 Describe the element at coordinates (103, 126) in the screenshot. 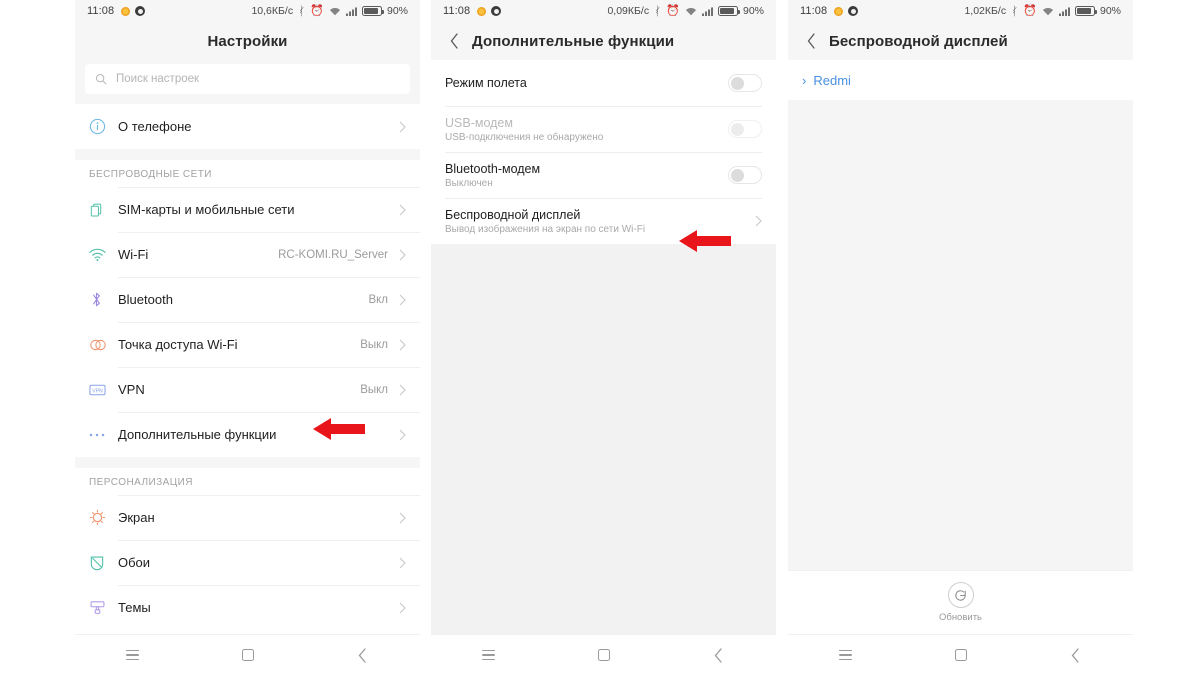

I see `info-icon` at that location.